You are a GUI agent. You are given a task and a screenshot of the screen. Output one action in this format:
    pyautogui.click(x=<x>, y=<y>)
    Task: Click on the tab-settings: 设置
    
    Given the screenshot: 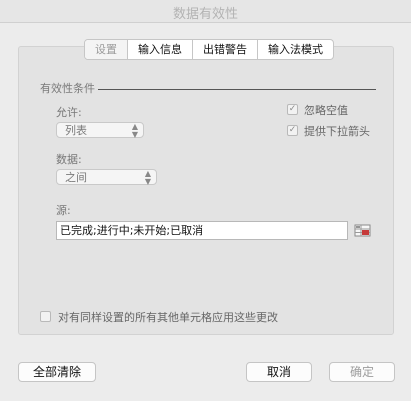 What is the action you would take?
    pyautogui.click(x=106, y=49)
    